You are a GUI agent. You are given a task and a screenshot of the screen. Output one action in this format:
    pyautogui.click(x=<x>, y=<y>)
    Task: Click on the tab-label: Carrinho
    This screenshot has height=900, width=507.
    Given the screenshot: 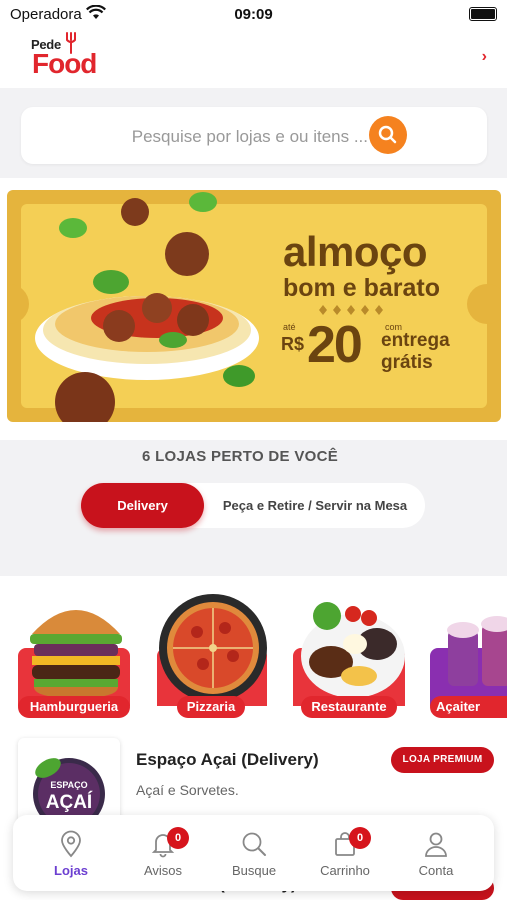 What is the action you would take?
    pyautogui.click(x=345, y=870)
    